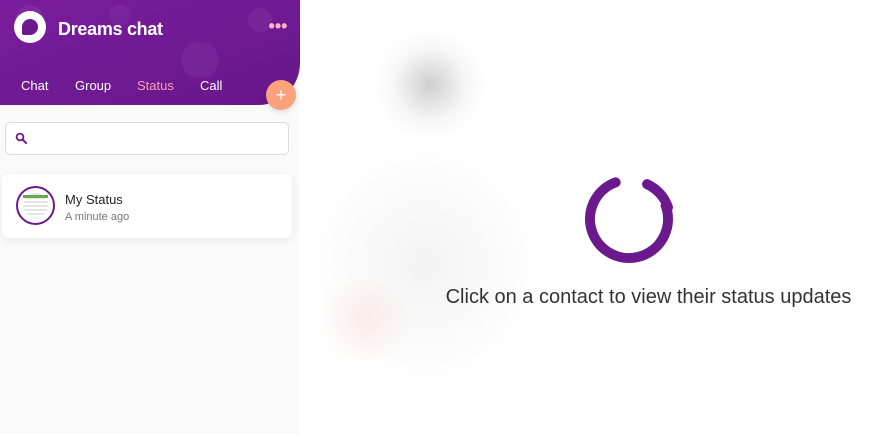 This screenshot has height=434, width=869. What do you see at coordinates (430, 85) in the screenshot?
I see `background-blur` at bounding box center [430, 85].